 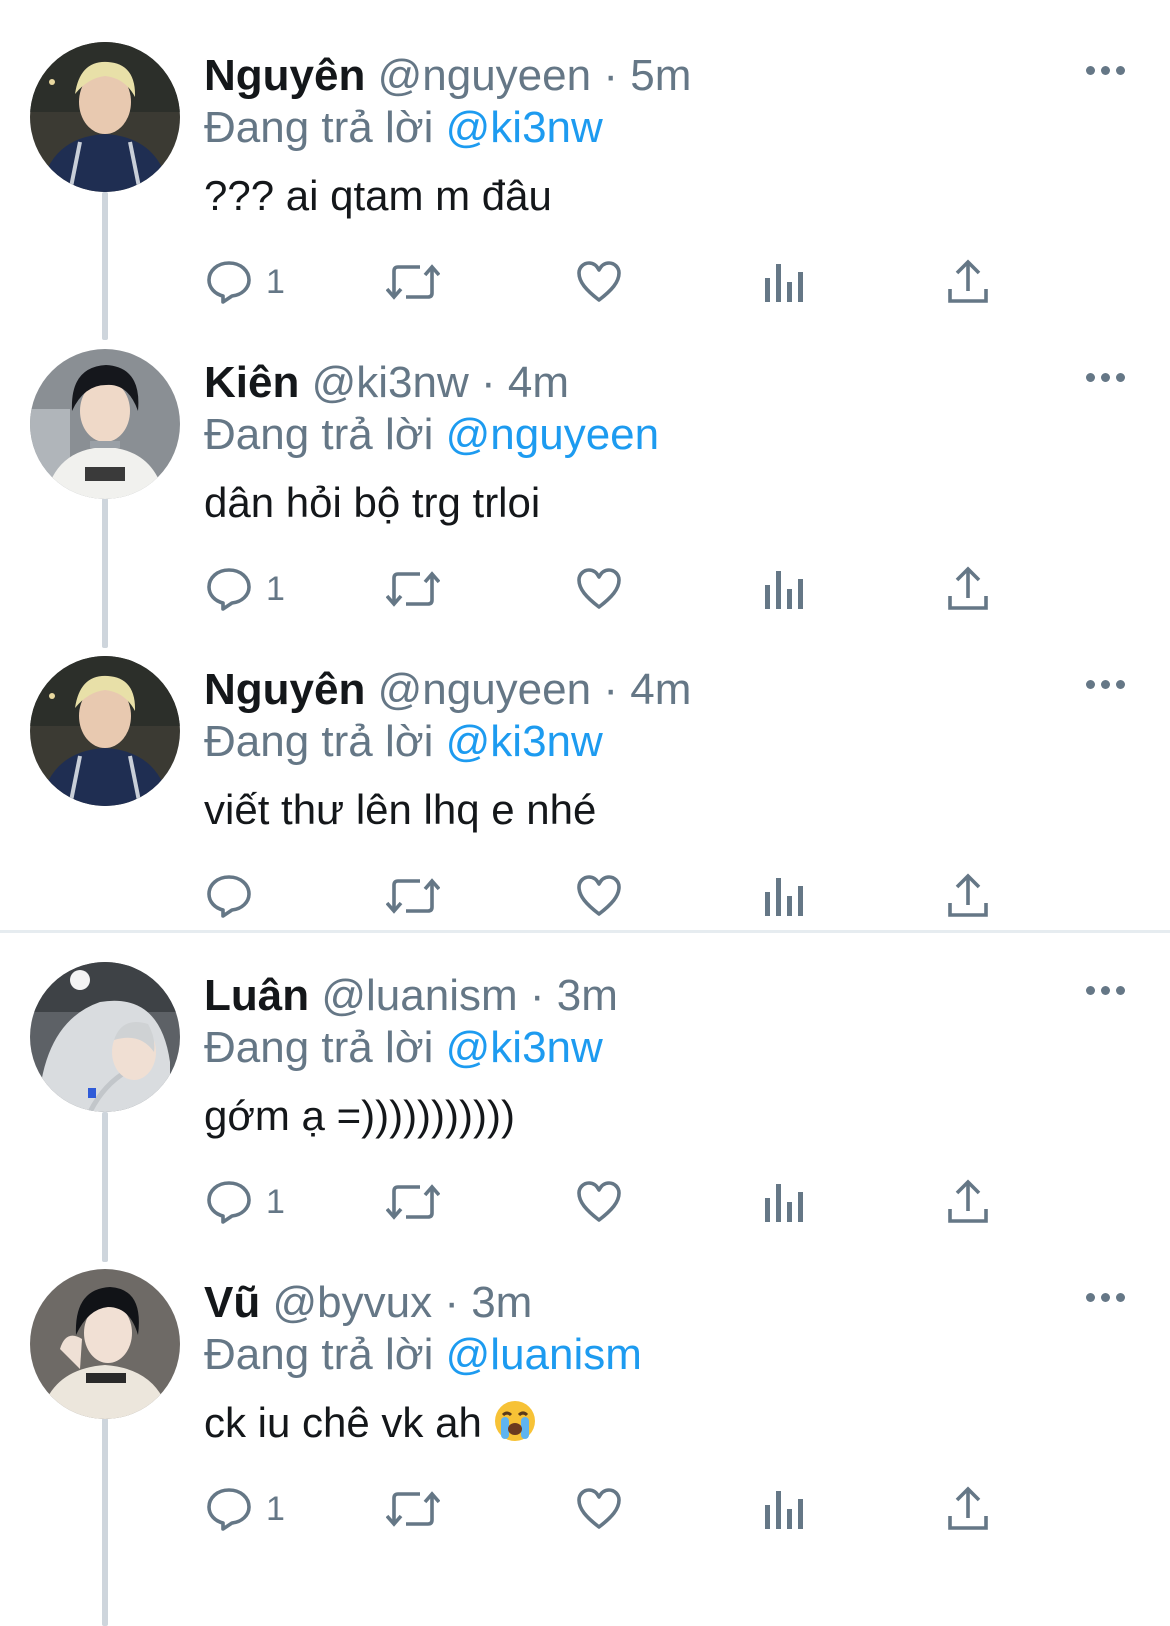 What do you see at coordinates (232, 1302) in the screenshot?
I see `display-name: Vũ` at bounding box center [232, 1302].